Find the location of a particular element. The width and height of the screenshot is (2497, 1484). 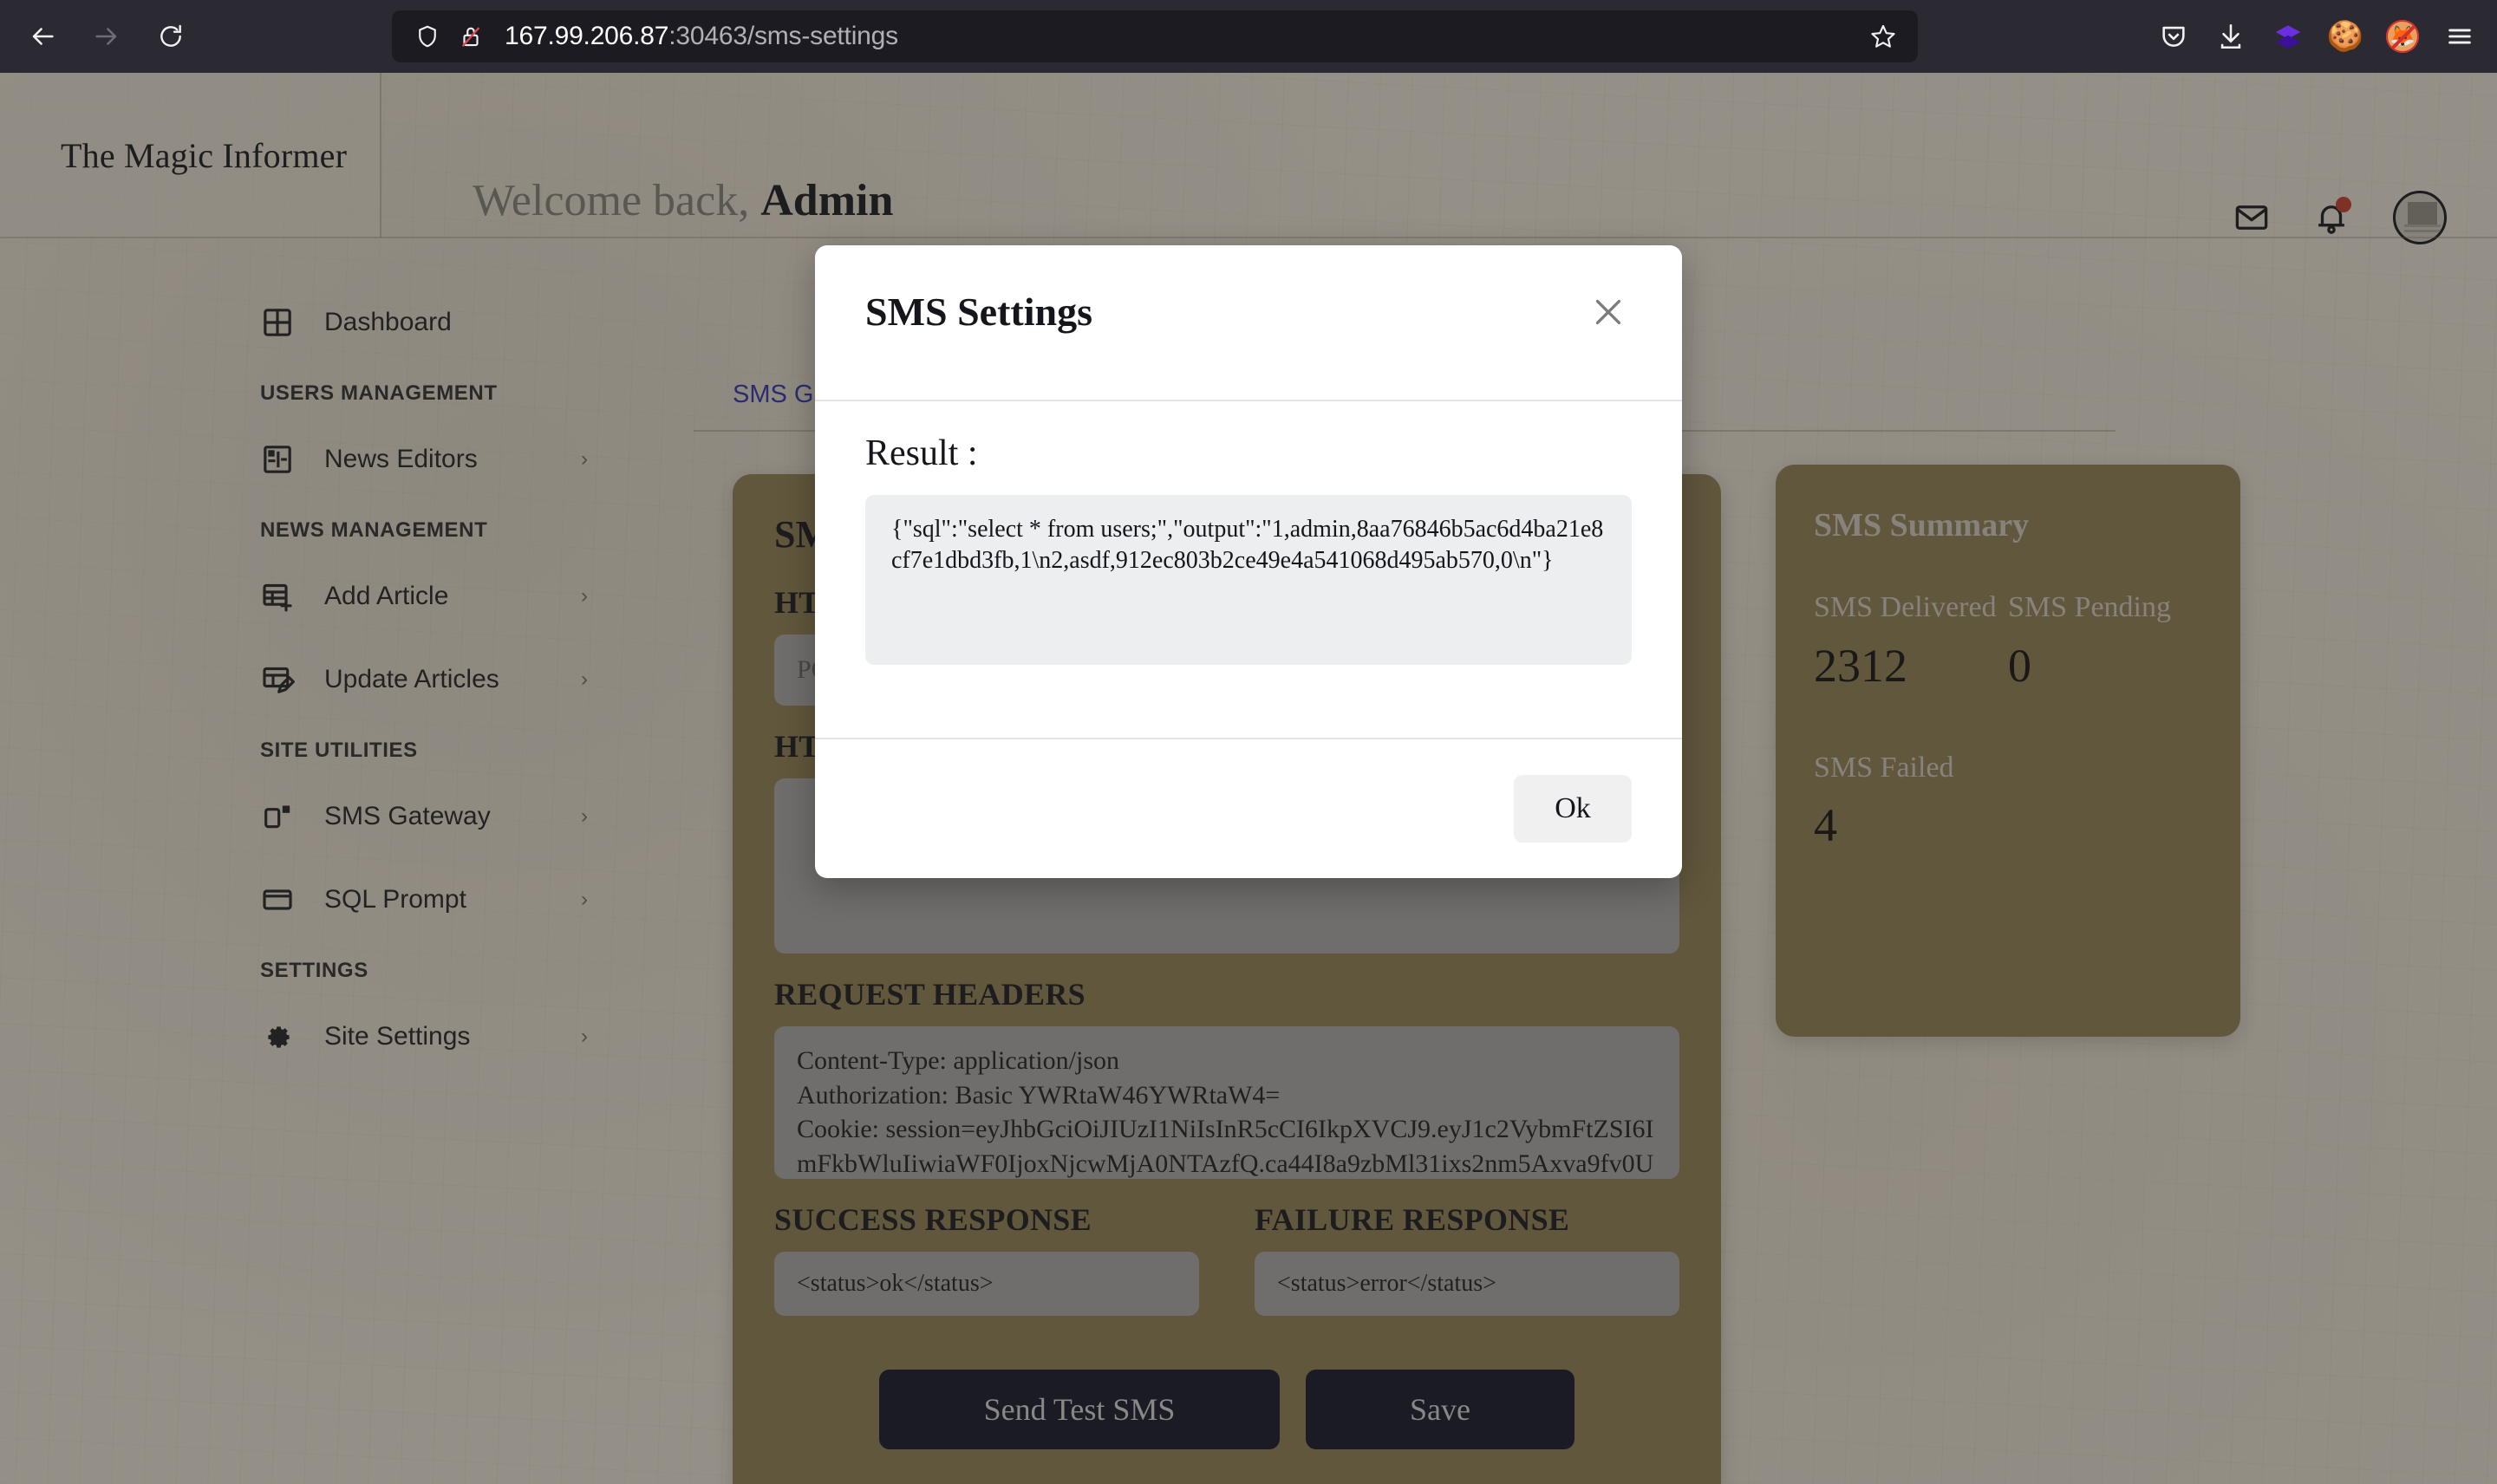

star-icon is located at coordinates (1883, 36).